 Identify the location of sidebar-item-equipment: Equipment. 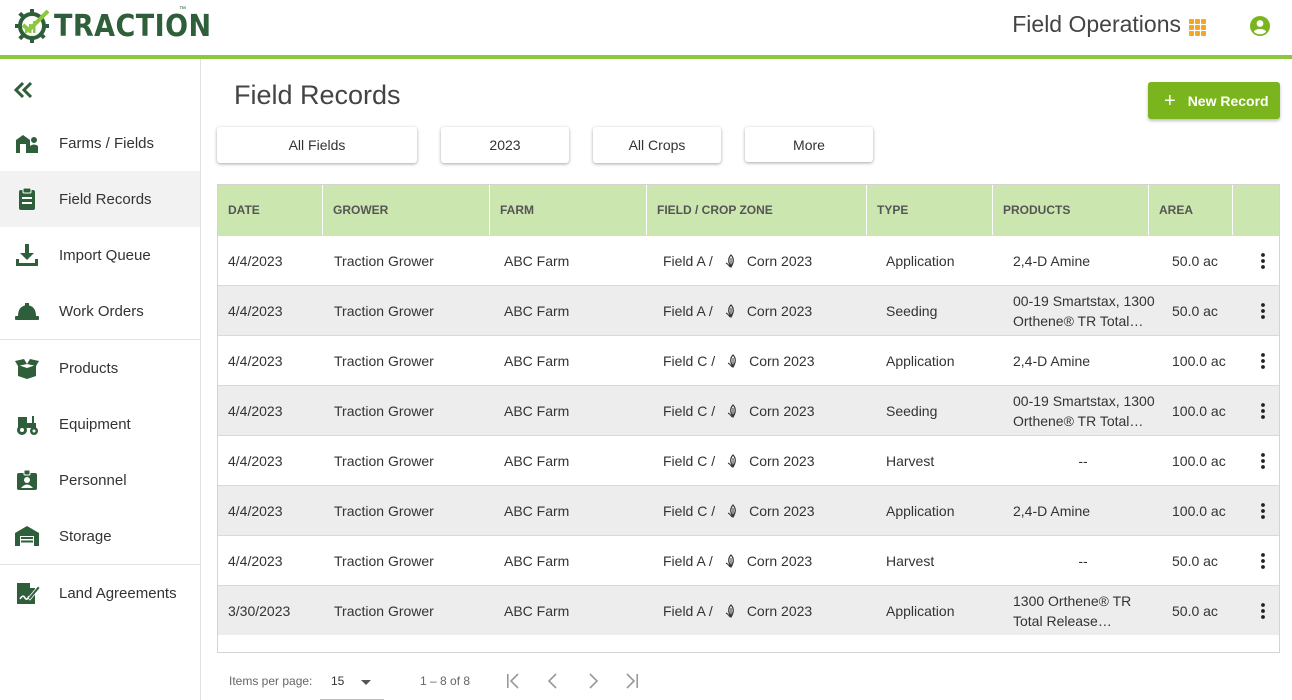
(100, 424).